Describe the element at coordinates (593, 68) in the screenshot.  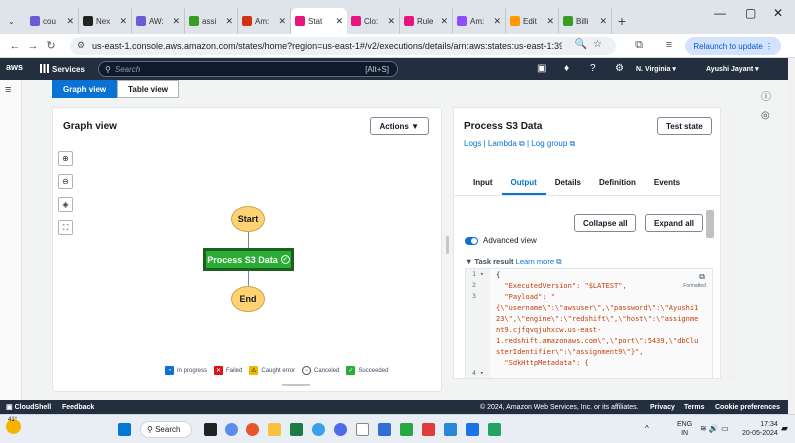
I see `help-icon: ?` at that location.